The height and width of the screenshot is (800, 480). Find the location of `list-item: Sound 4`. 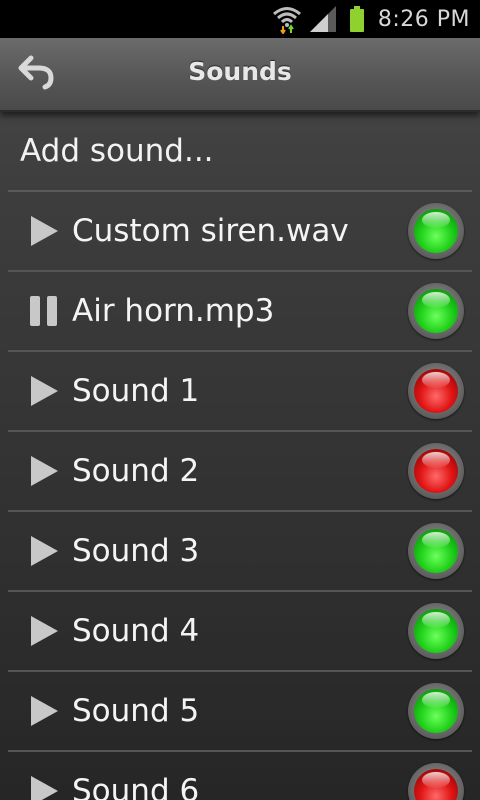

list-item: Sound 4 is located at coordinates (240, 632).